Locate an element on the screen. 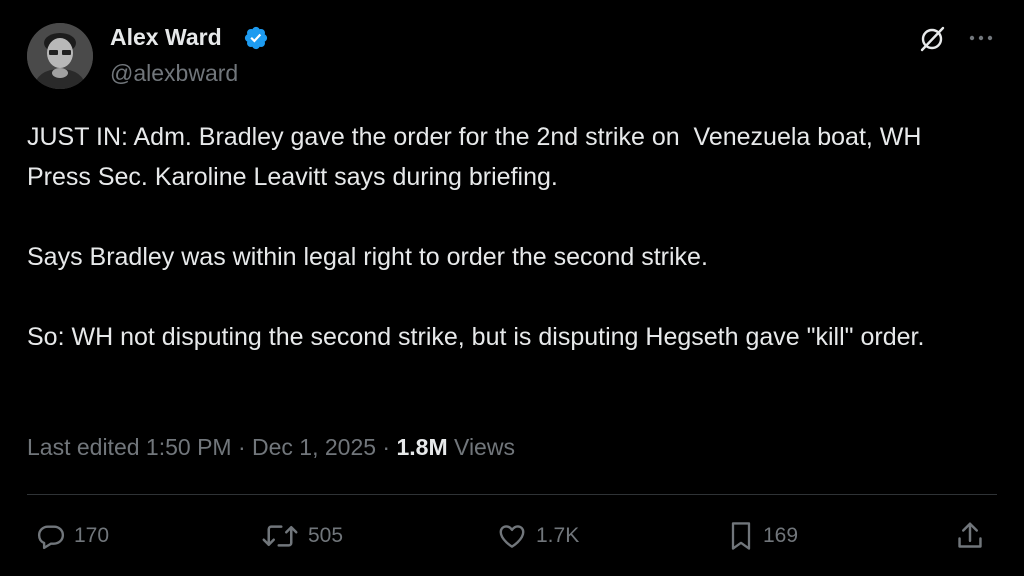 The height and width of the screenshot is (576, 1024). grok-icon is located at coordinates (932, 39).